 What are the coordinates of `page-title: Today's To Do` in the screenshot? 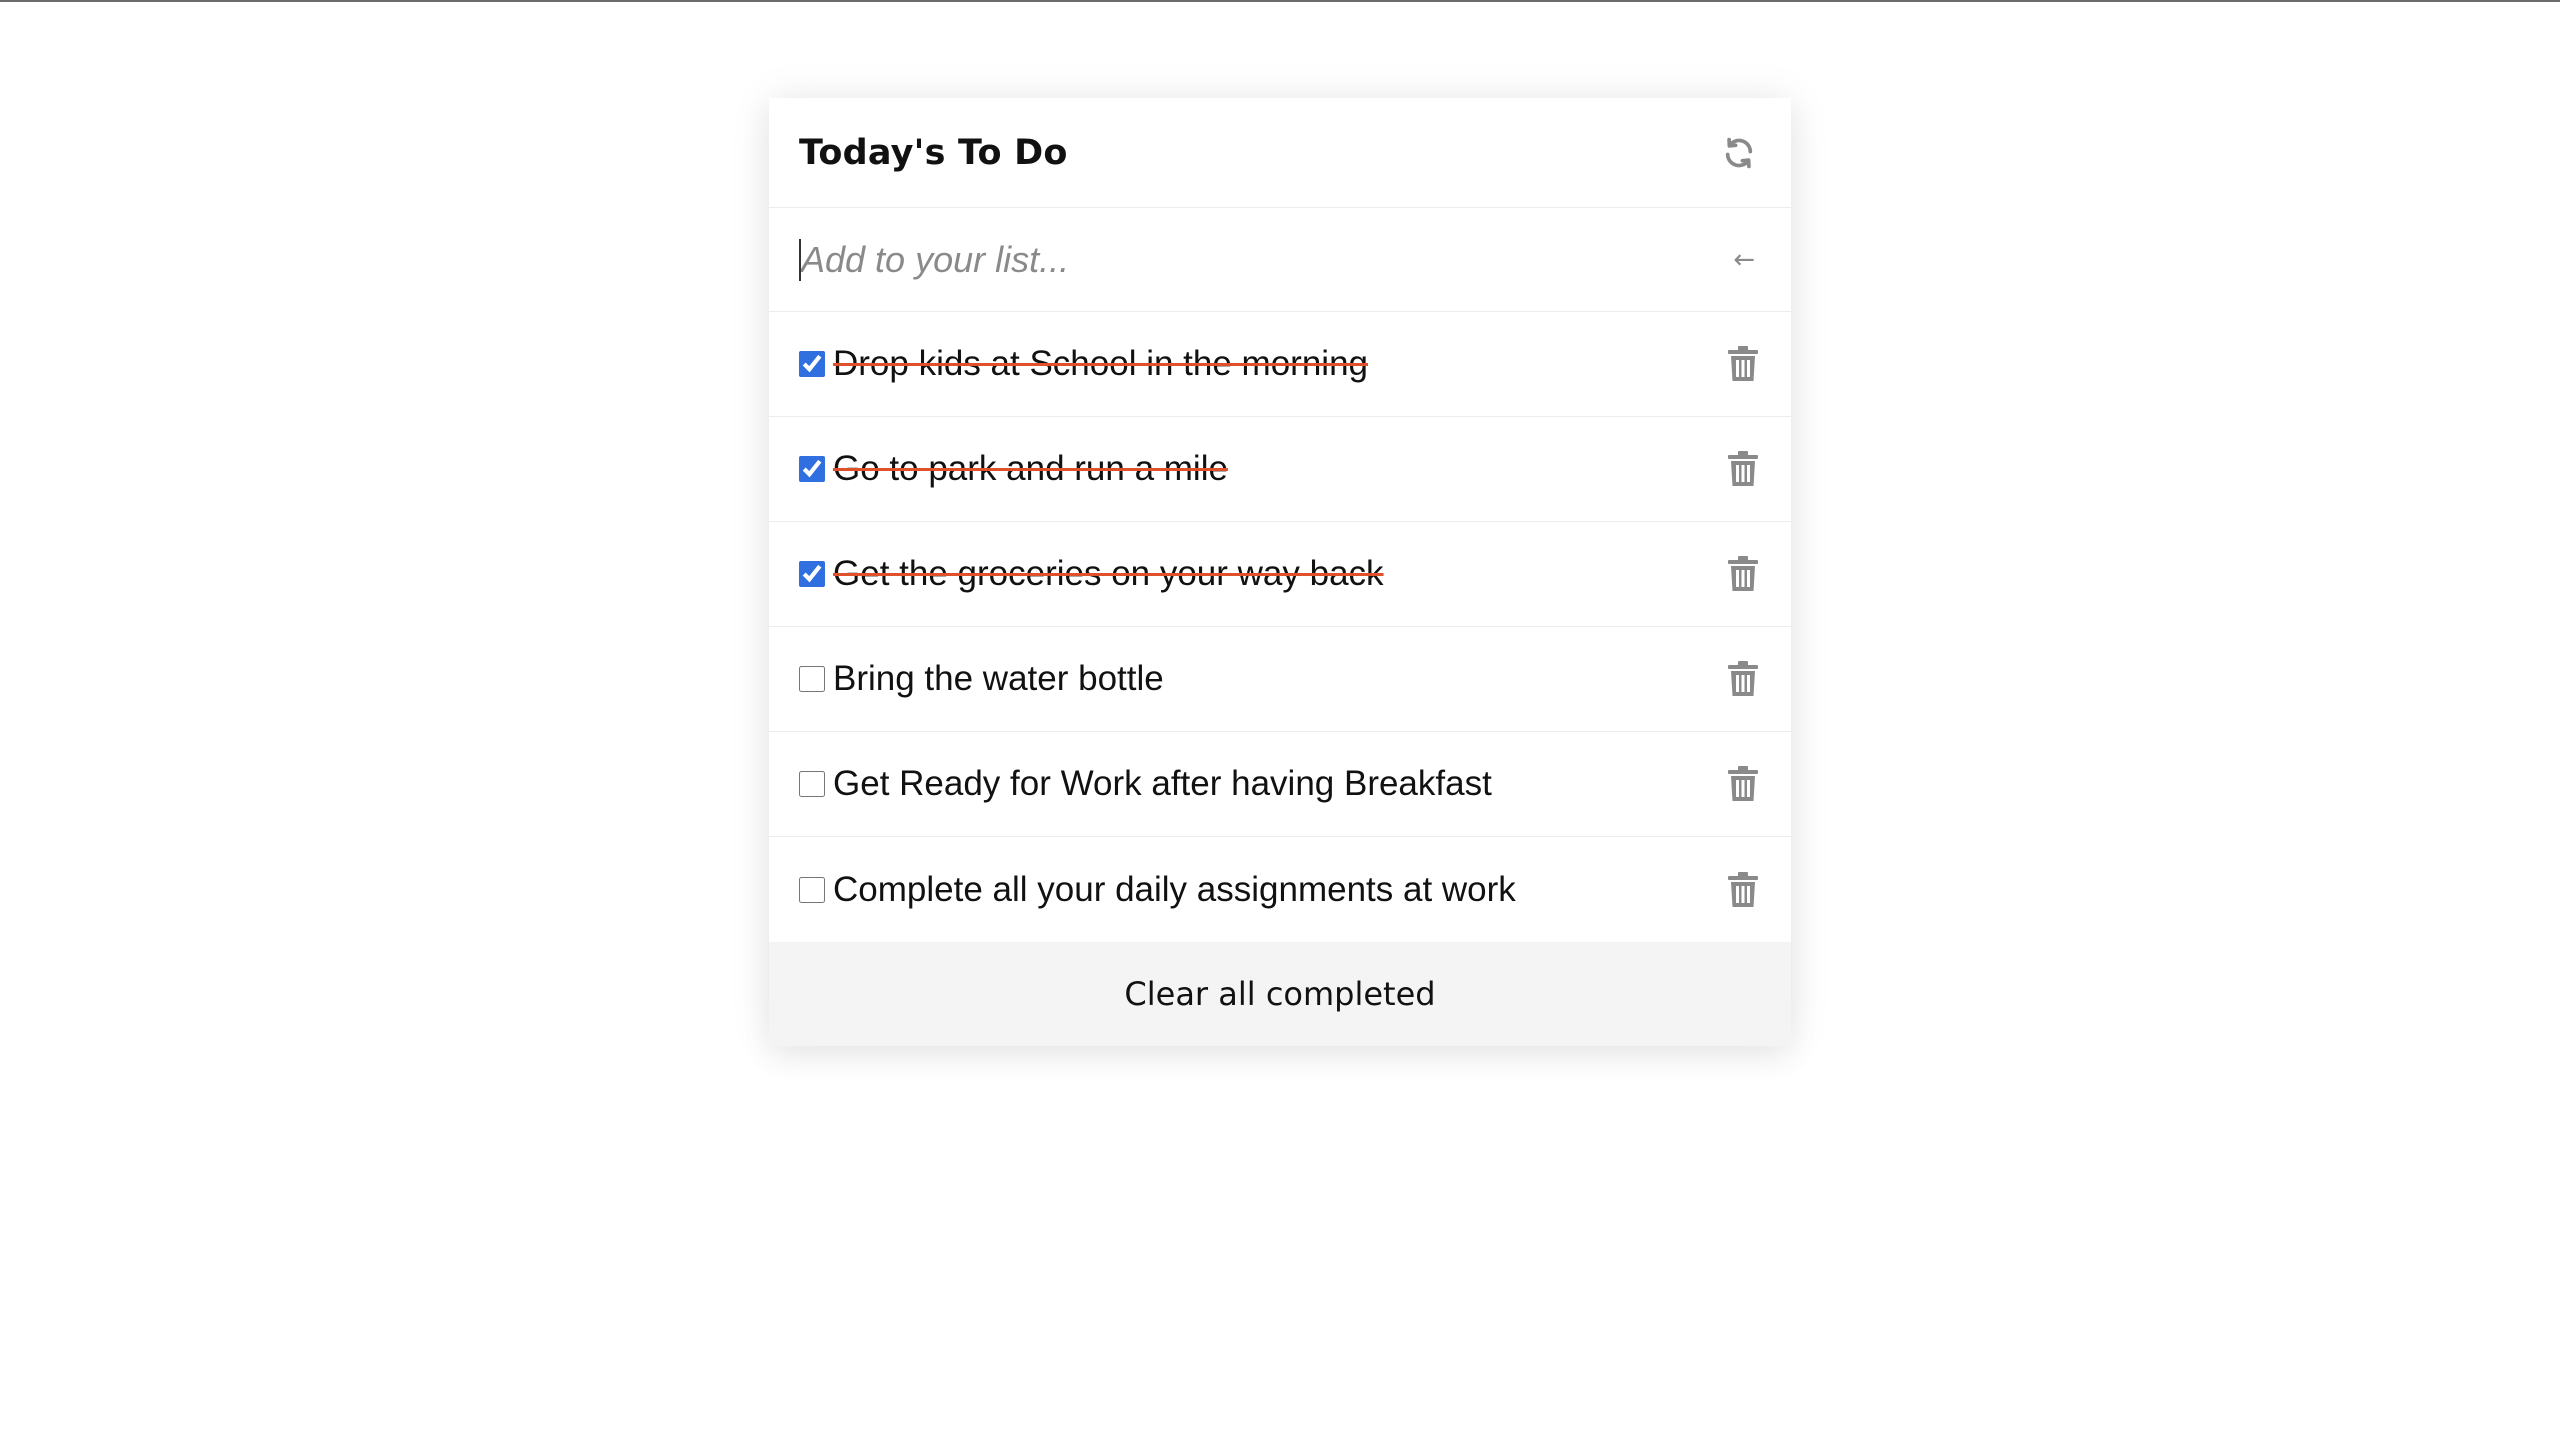 It's located at (933, 152).